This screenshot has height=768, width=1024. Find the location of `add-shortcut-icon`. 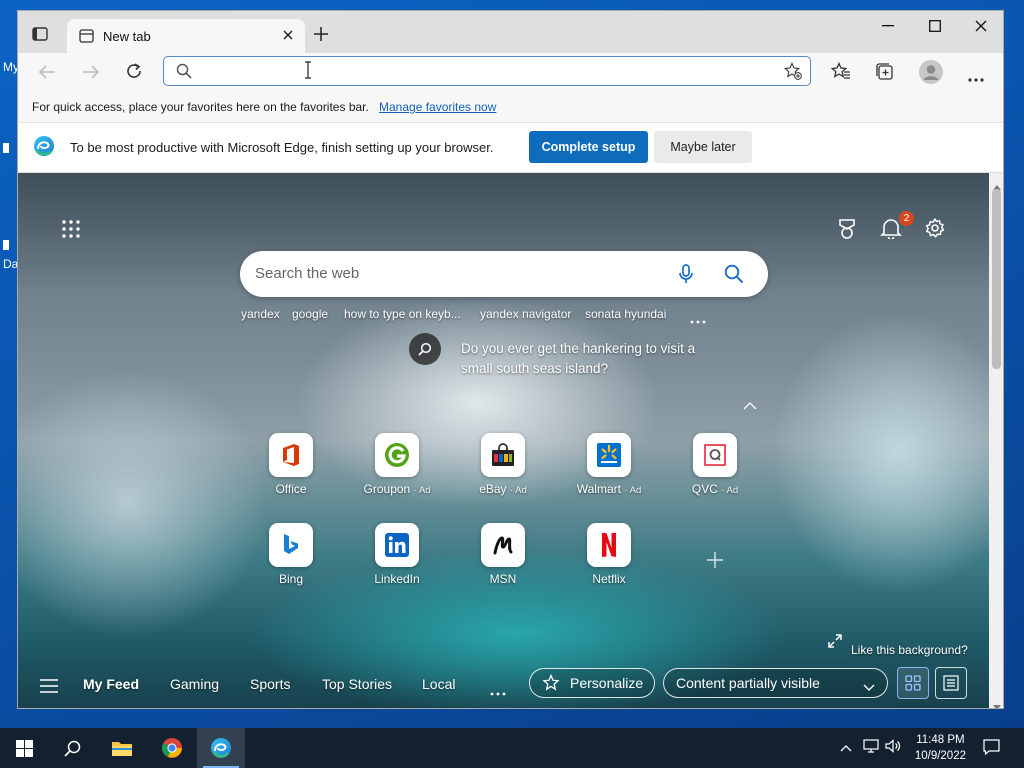

add-shortcut-icon is located at coordinates (715, 561).